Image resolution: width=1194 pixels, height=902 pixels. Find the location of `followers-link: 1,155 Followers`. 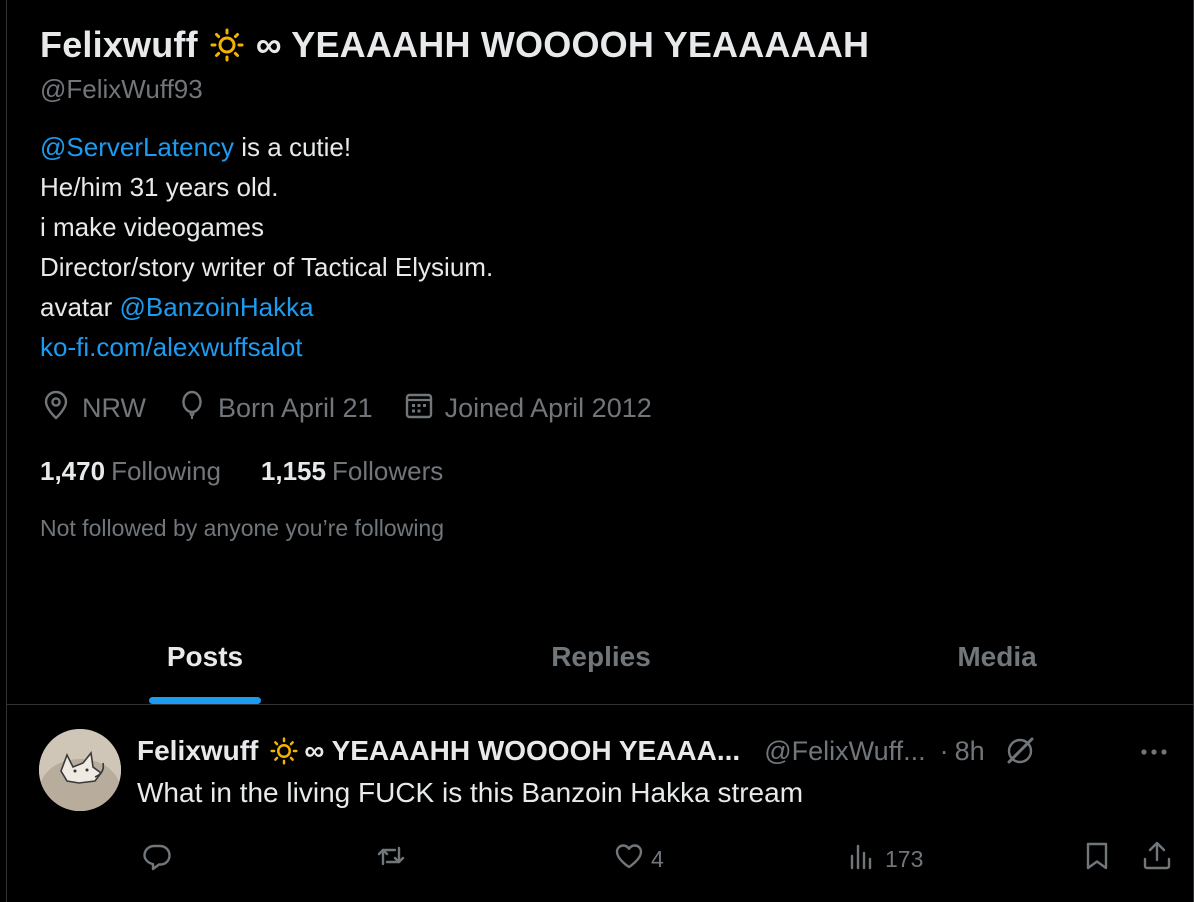

followers-link: 1,155 Followers is located at coordinates (352, 471).